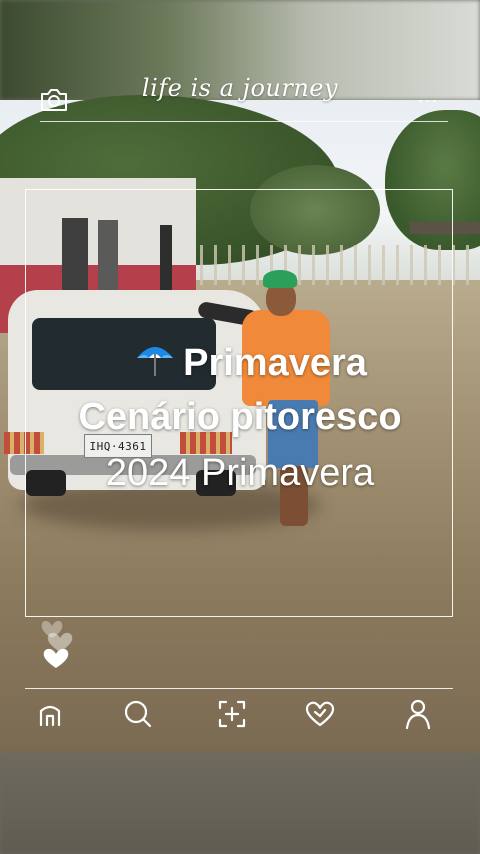 This screenshot has height=854, width=480. I want to click on nav-home-button, so click(50, 714).